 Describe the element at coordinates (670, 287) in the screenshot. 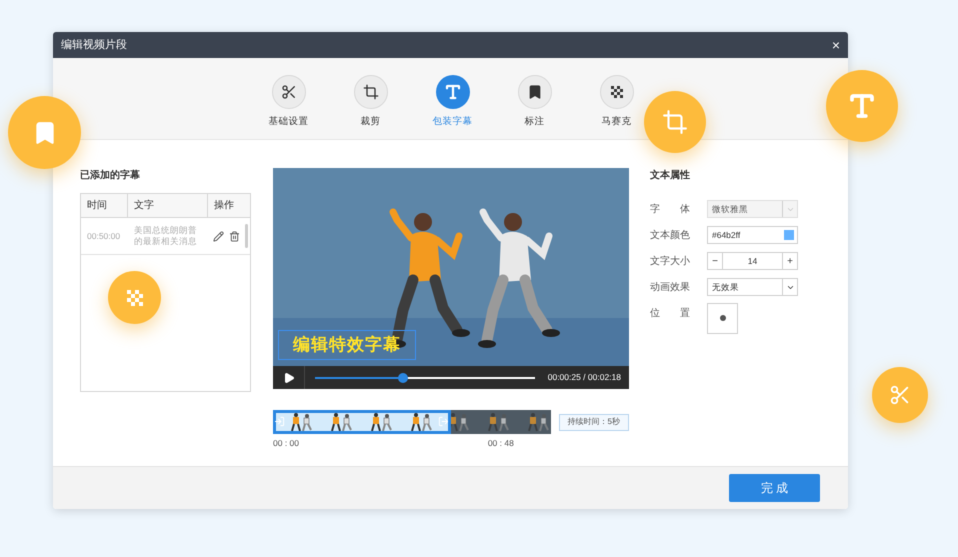

I see `field-label: 动画效果` at that location.